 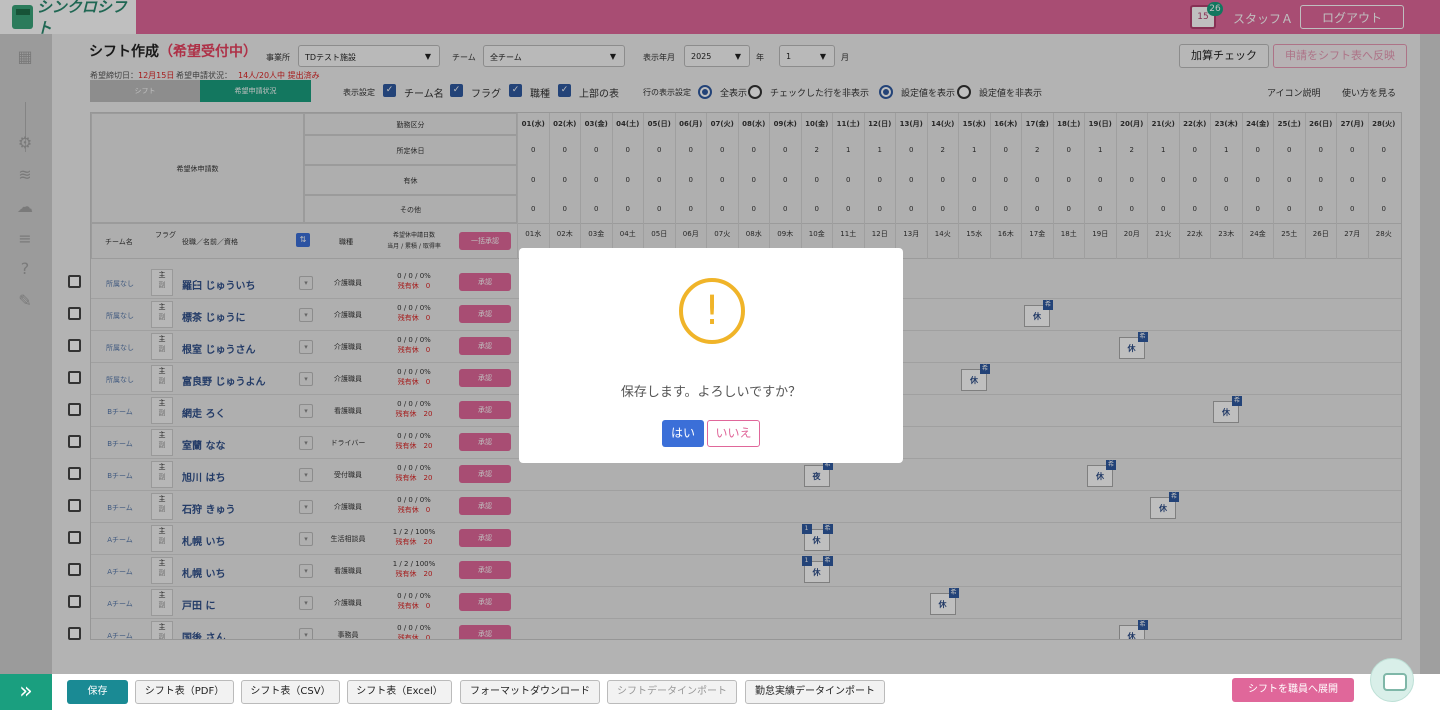 What do you see at coordinates (184, 692) in the screenshot?
I see `pdf-export-button: シフト表（PDF）` at bounding box center [184, 692].